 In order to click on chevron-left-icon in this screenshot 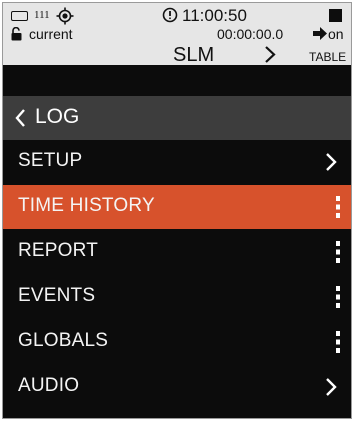, I will do `click(20, 118)`.